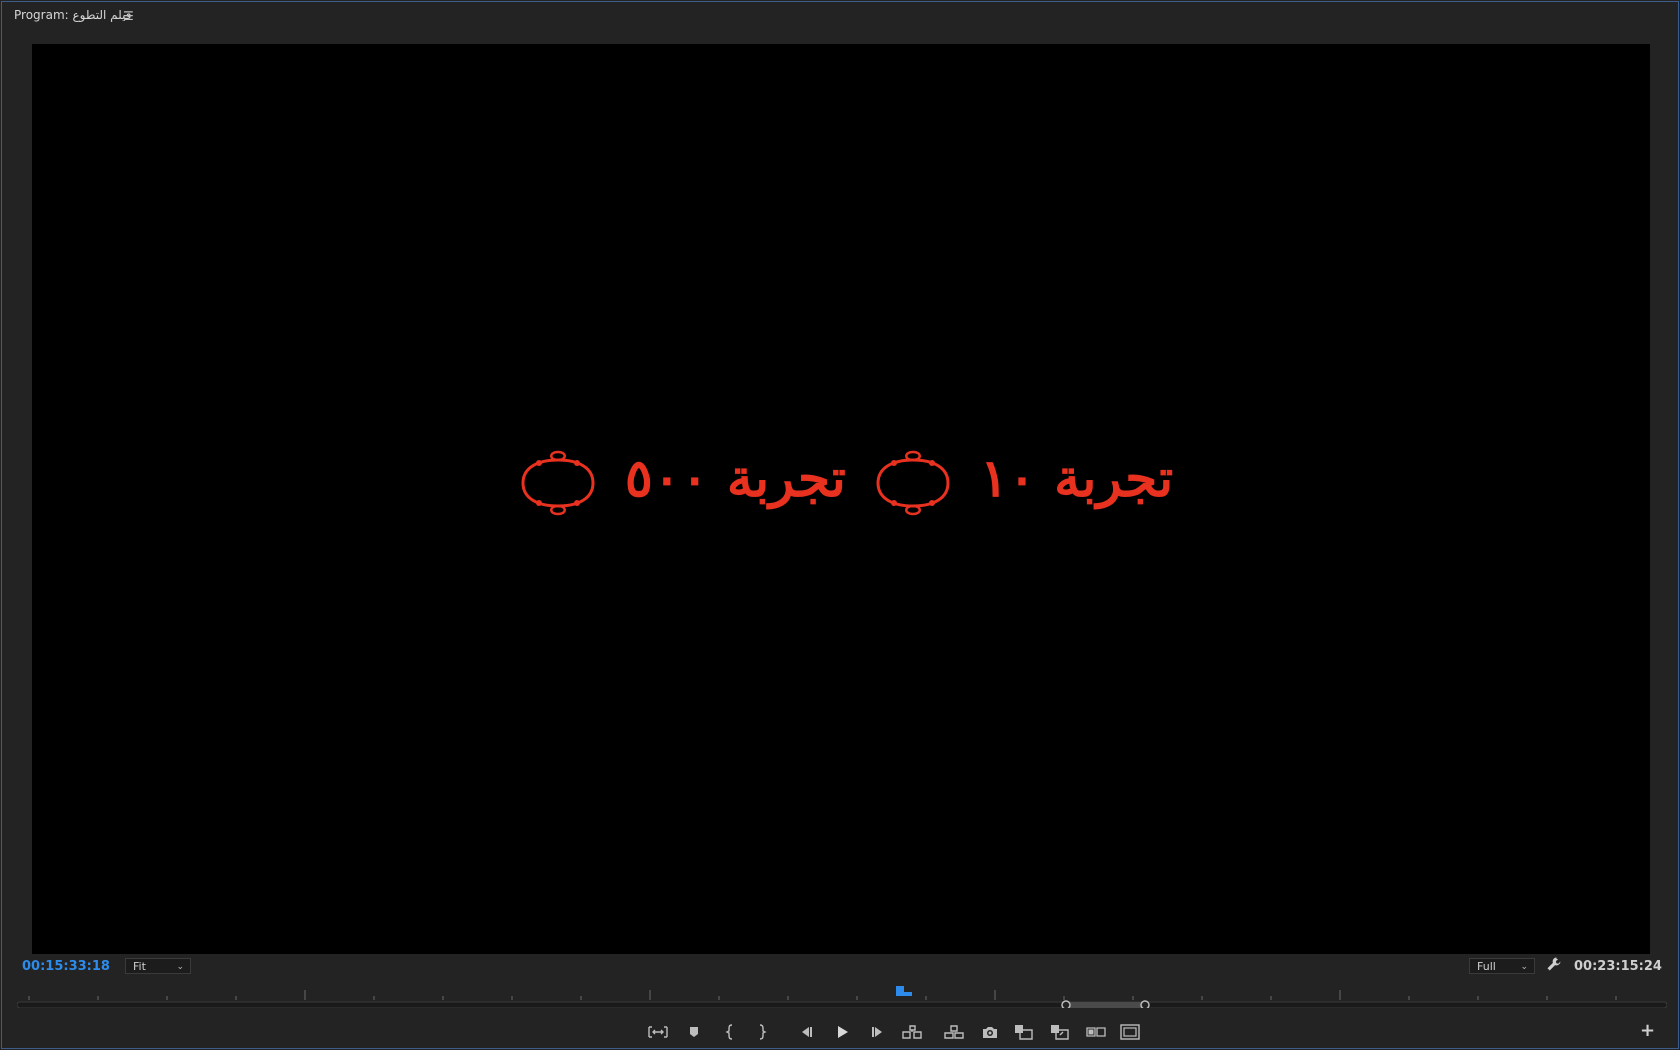 Image resolution: width=1680 pixels, height=1050 pixels. I want to click on ruler-ticks, so click(822, 995).